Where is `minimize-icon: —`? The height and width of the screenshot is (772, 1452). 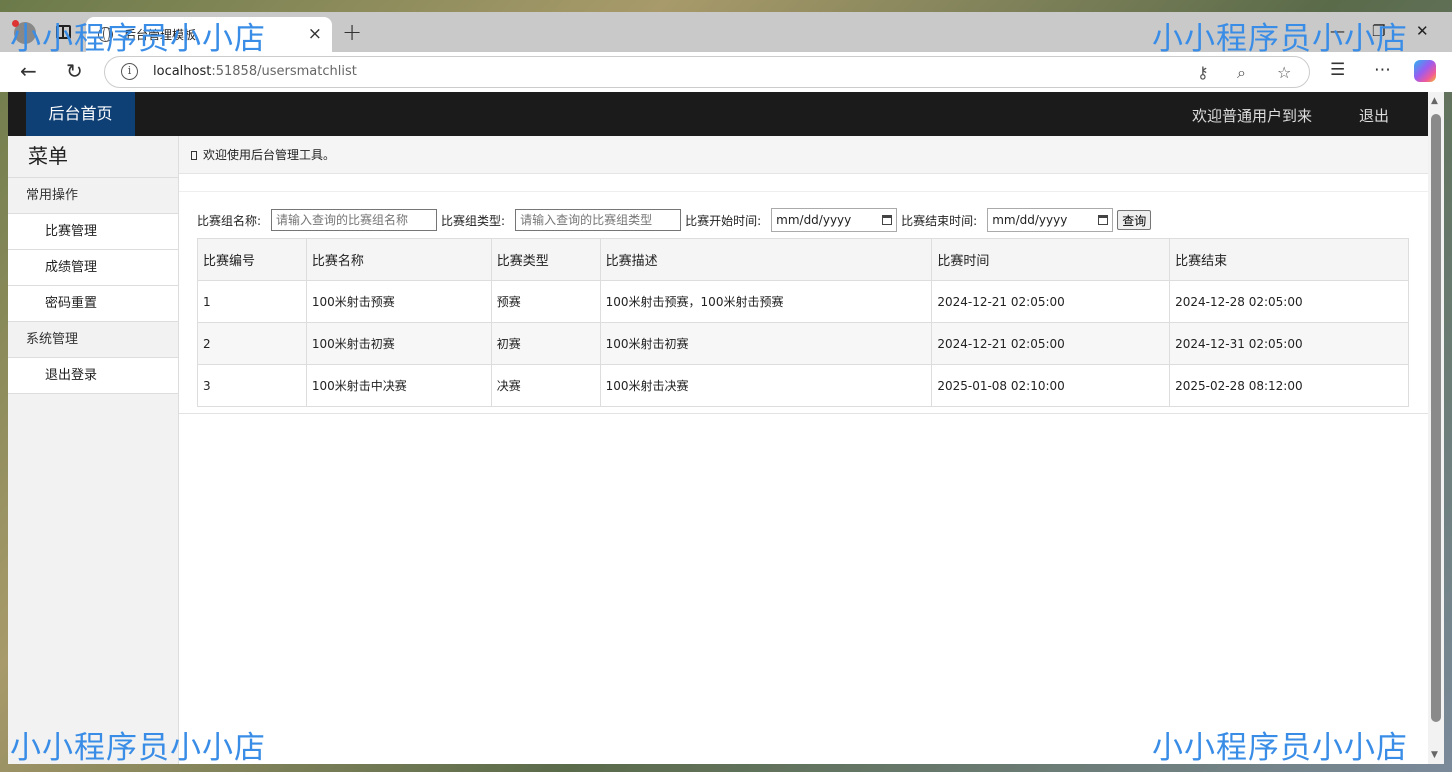 minimize-icon: — is located at coordinates (1337, 31).